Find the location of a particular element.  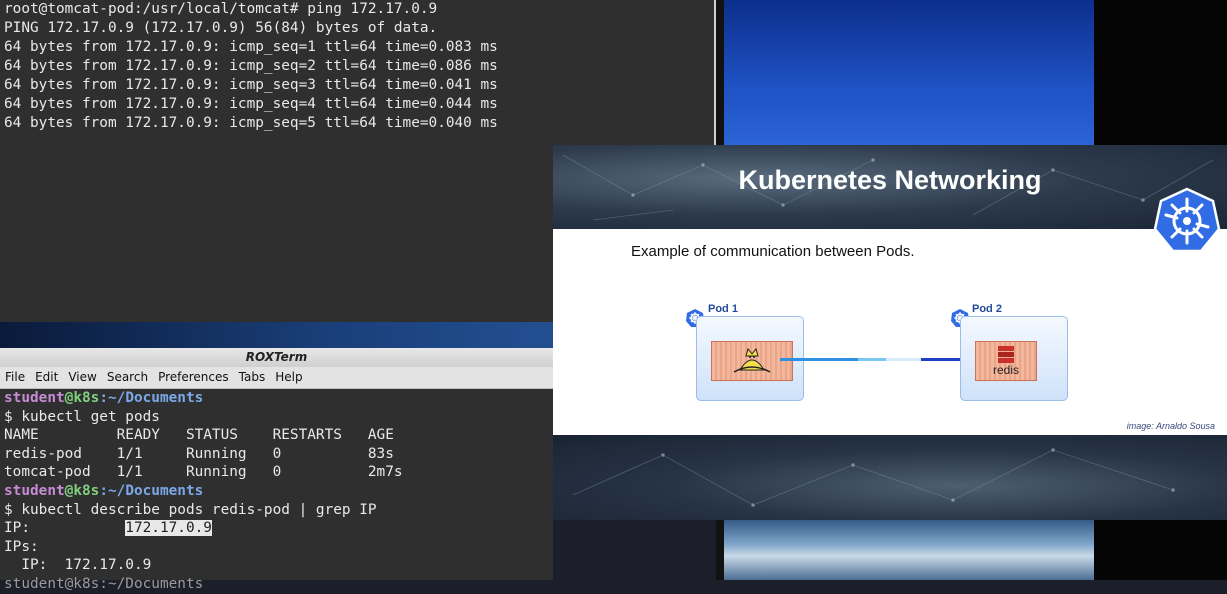

ips-value-line: IP: 172.17.0.9 is located at coordinates (78, 565).